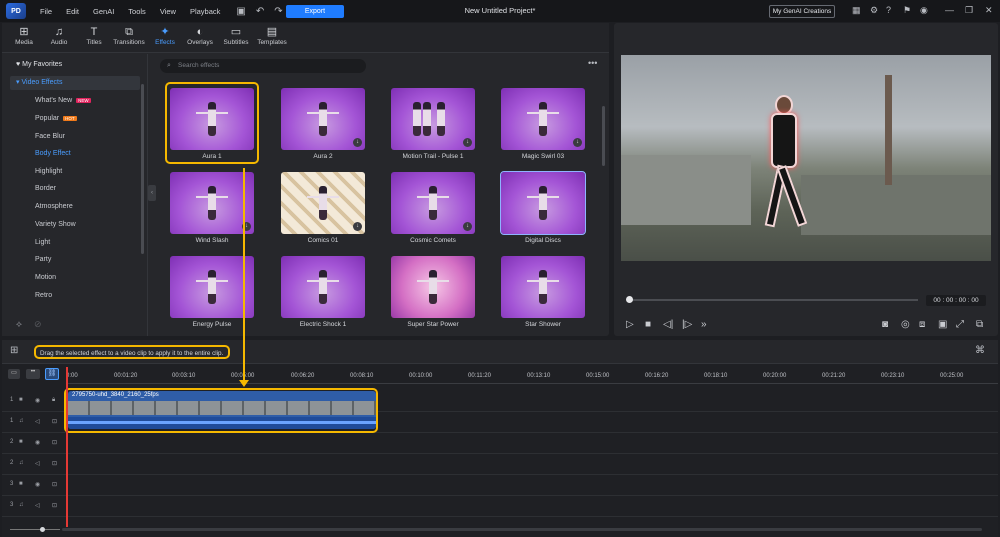 The width and height of the screenshot is (1000, 537). I want to click on crop-icon: ⧈, so click(922, 324).